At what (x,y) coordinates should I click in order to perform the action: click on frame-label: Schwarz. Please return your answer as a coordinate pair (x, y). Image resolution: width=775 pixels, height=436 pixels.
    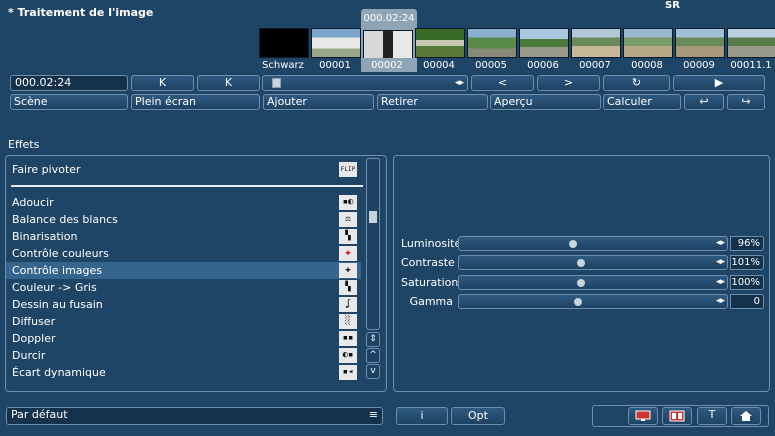
    Looking at the image, I should click on (283, 65).